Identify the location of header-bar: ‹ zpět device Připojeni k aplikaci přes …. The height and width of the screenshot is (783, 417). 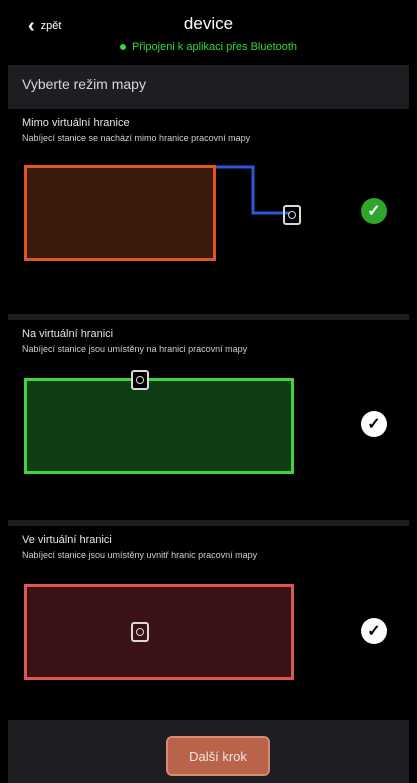
(208, 31).